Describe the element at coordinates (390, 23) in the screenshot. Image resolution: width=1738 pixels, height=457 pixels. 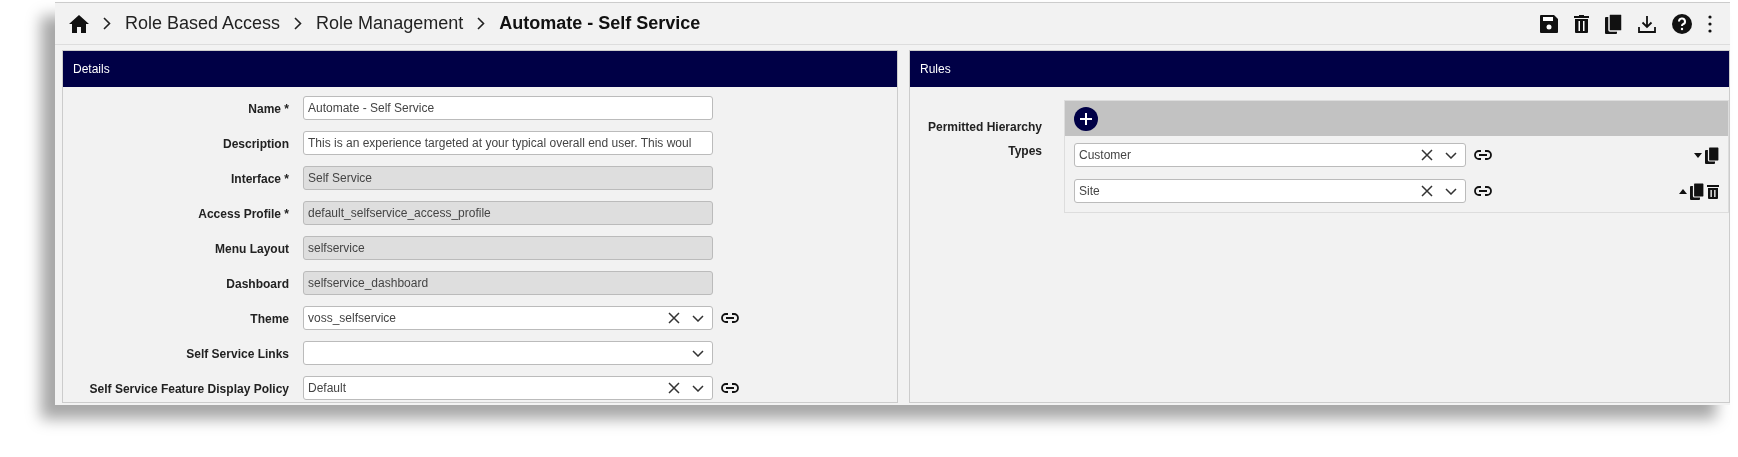
I see `breadcrumb-link: Role Management` at that location.